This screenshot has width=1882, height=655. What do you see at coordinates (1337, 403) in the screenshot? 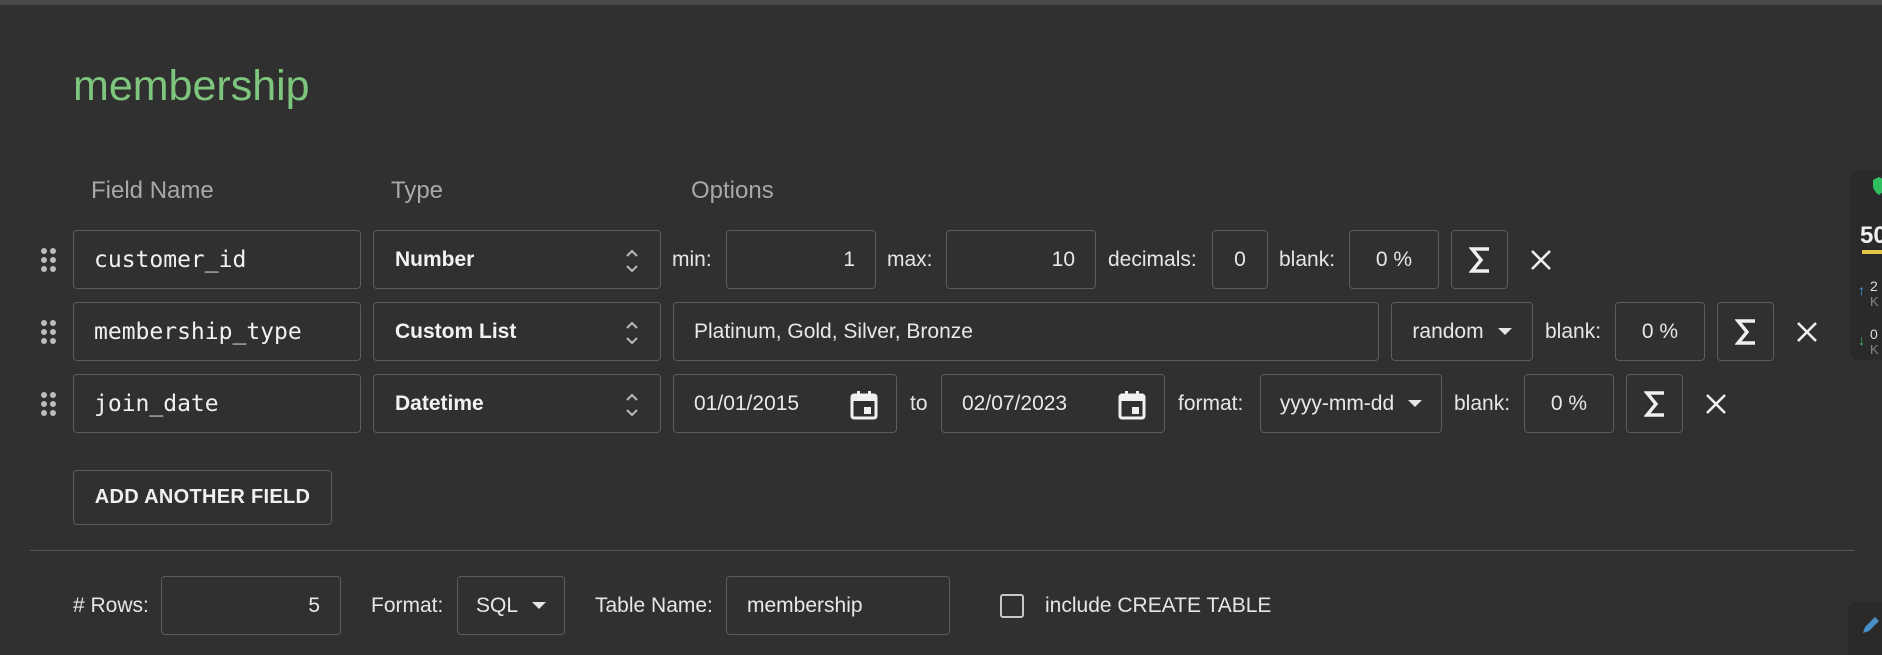
I see `date-format-value: yyyy-mm-dd` at bounding box center [1337, 403].